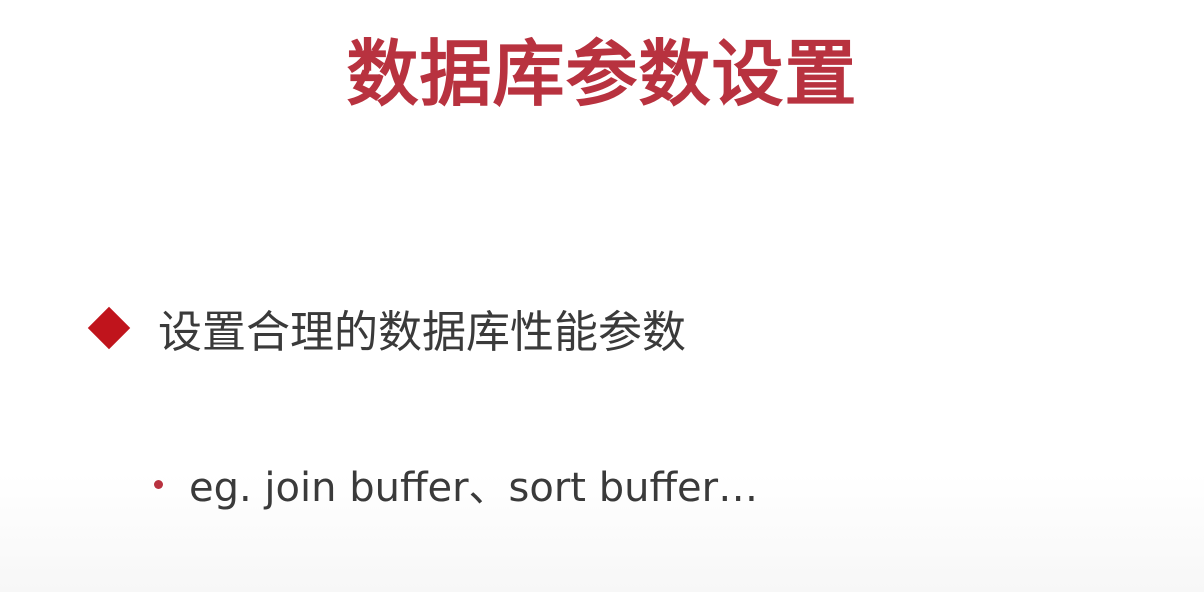  What do you see at coordinates (602, 74) in the screenshot?
I see `slide-title: 数据库参数设置` at bounding box center [602, 74].